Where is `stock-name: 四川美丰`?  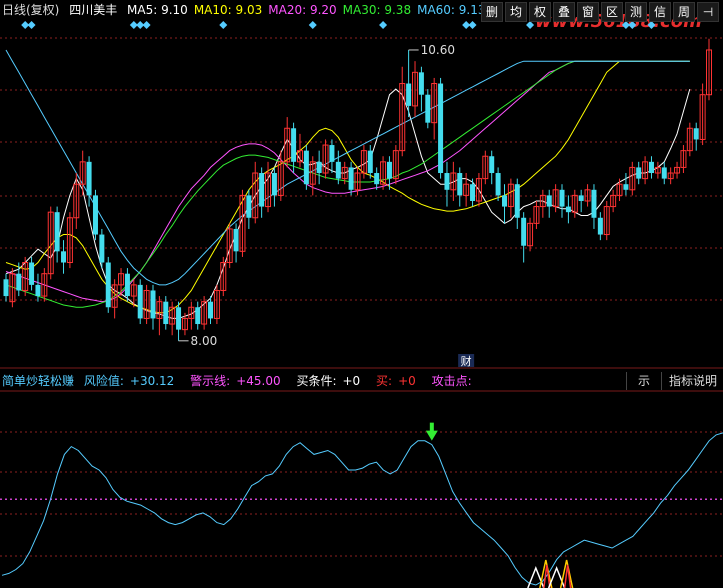
stock-name: 四川美丰 is located at coordinates (93, 10).